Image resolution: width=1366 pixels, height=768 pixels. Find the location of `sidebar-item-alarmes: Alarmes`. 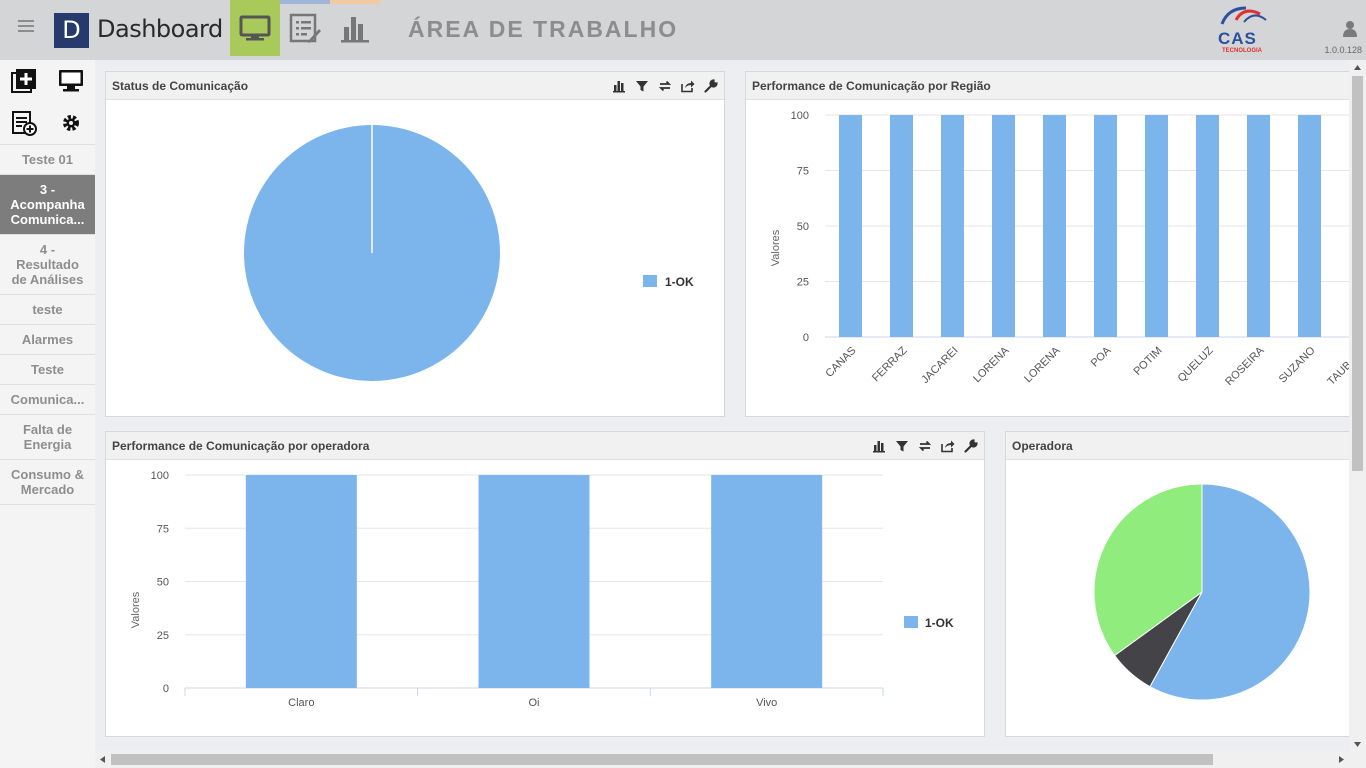

sidebar-item-alarmes: Alarmes is located at coordinates (47, 339).